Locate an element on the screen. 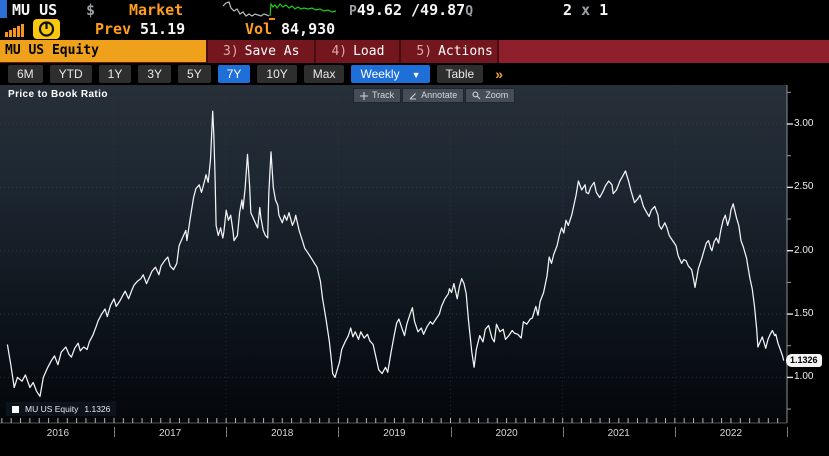  chevron-down-icon: ▼ is located at coordinates (416, 75).